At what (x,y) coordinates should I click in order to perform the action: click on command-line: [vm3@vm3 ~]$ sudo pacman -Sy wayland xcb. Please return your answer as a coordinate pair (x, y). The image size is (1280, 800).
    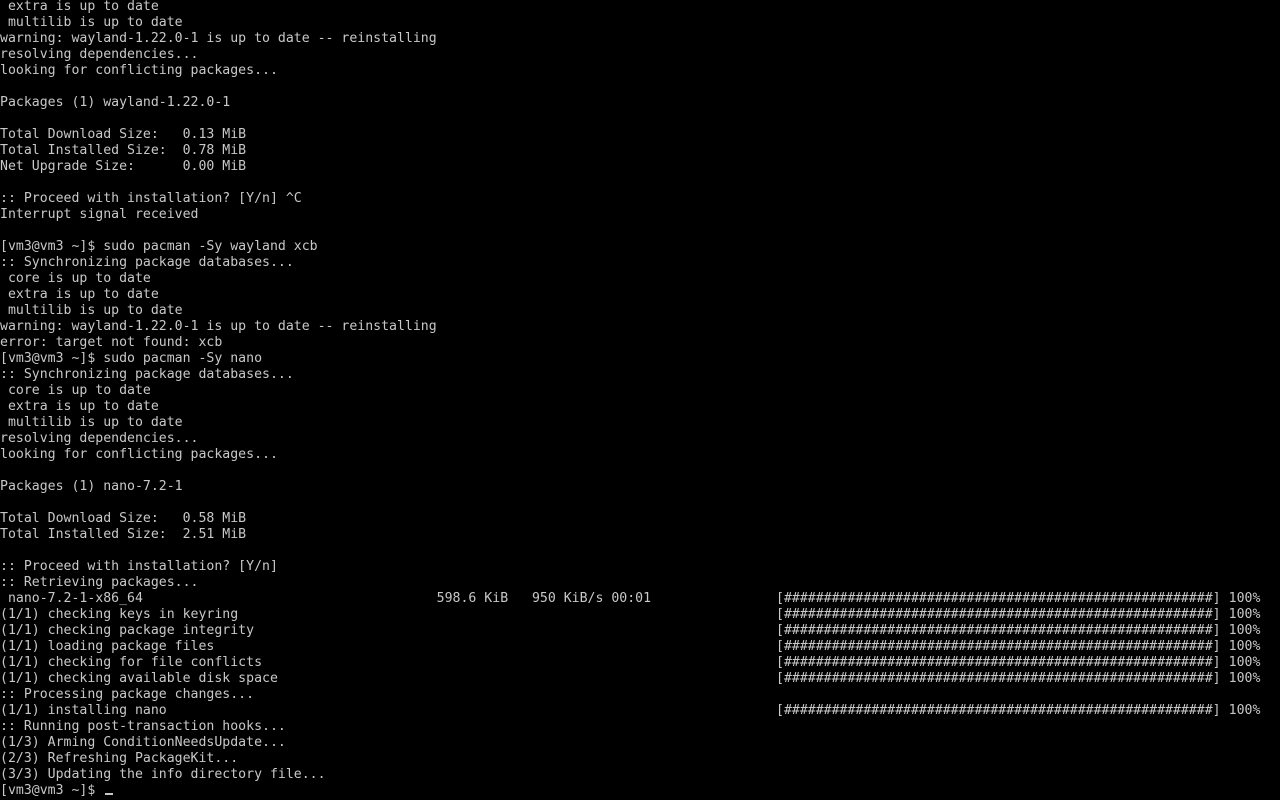
    Looking at the image, I should click on (159, 246).